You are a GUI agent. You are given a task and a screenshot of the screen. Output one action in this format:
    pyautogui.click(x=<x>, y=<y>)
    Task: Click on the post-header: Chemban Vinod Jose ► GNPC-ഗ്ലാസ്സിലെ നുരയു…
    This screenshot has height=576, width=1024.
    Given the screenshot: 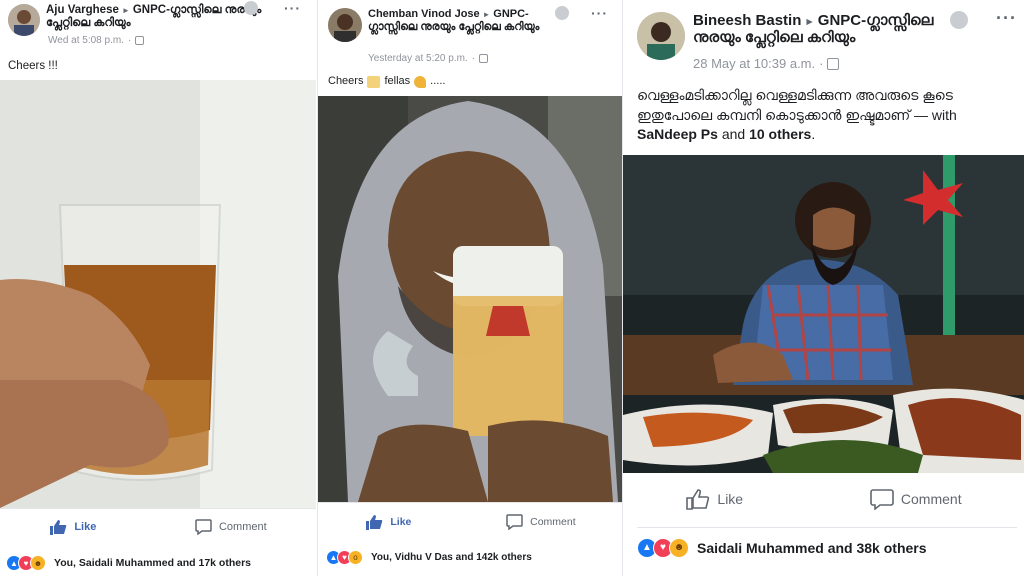 What is the action you would take?
    pyautogui.click(x=468, y=20)
    